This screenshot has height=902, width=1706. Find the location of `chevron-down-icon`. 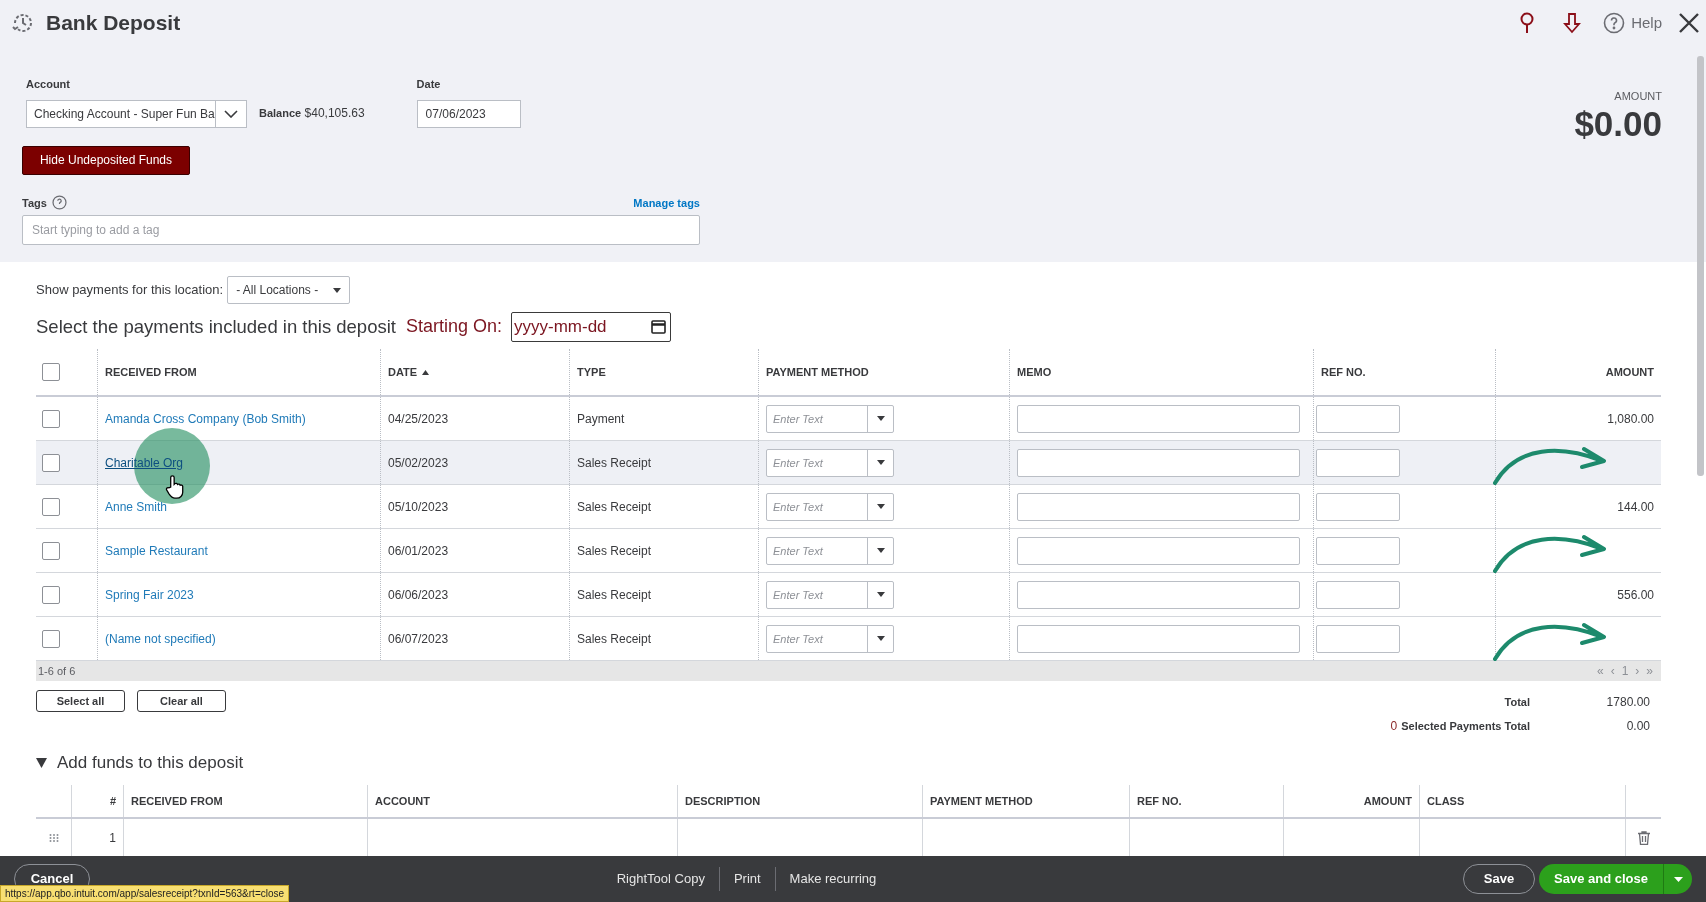

chevron-down-icon is located at coordinates (231, 113).